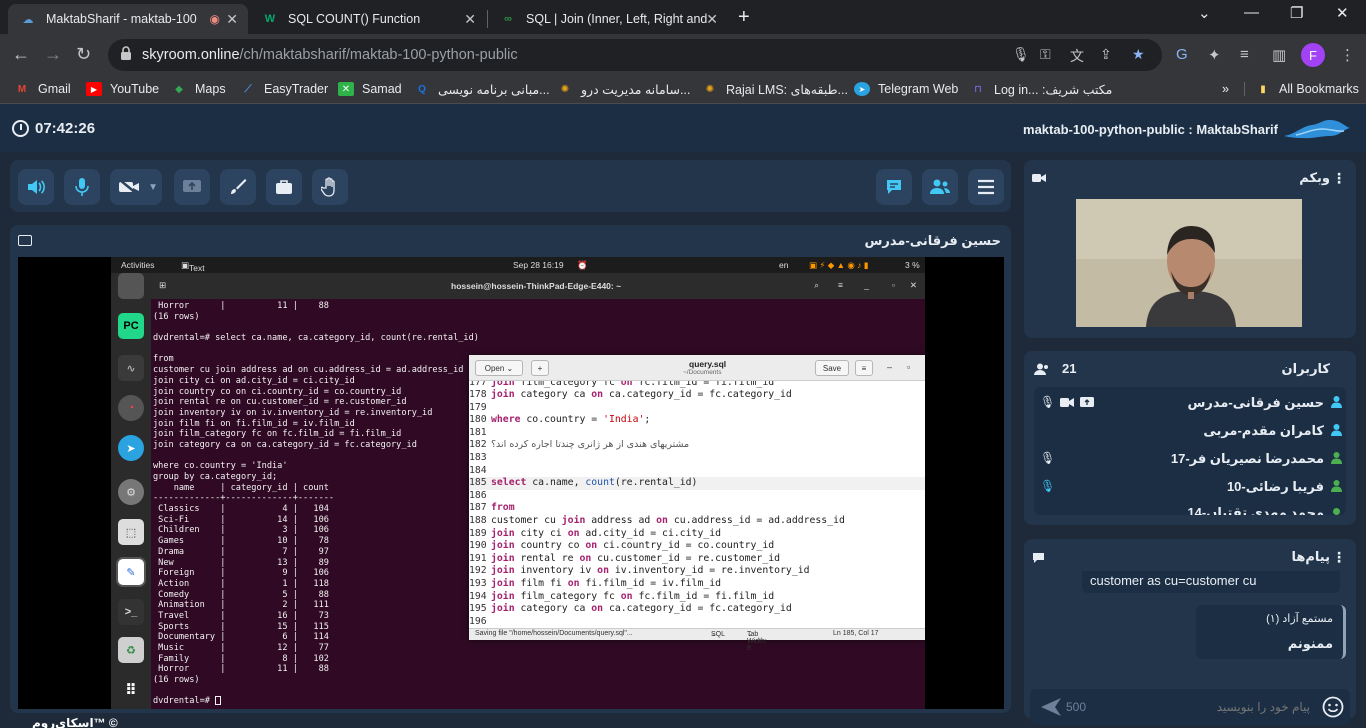 Image resolution: width=1366 pixels, height=728 pixels. I want to click on trash-app-icon: ♻, so click(131, 650).